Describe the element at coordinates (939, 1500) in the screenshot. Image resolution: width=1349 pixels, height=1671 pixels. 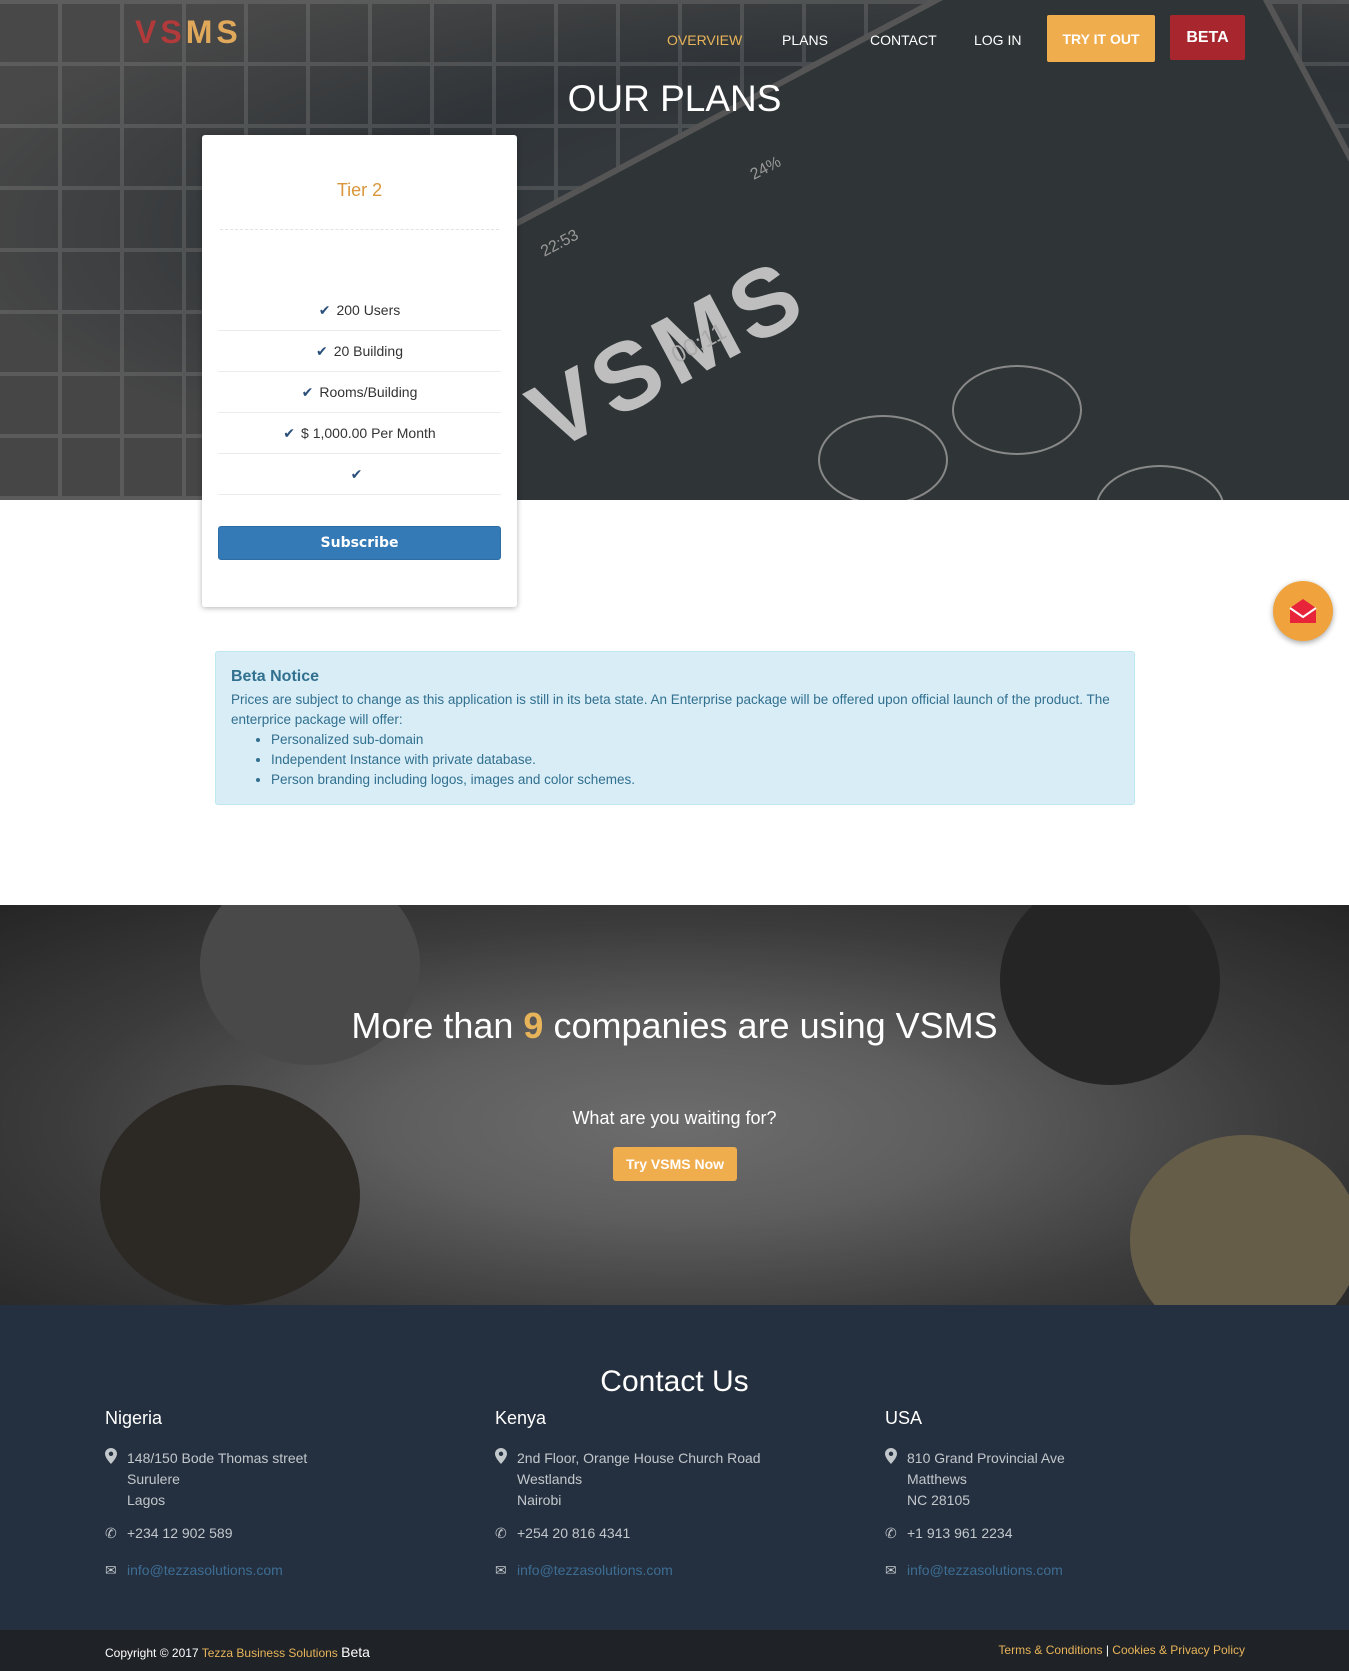
I see `address-line: NC 28105` at that location.